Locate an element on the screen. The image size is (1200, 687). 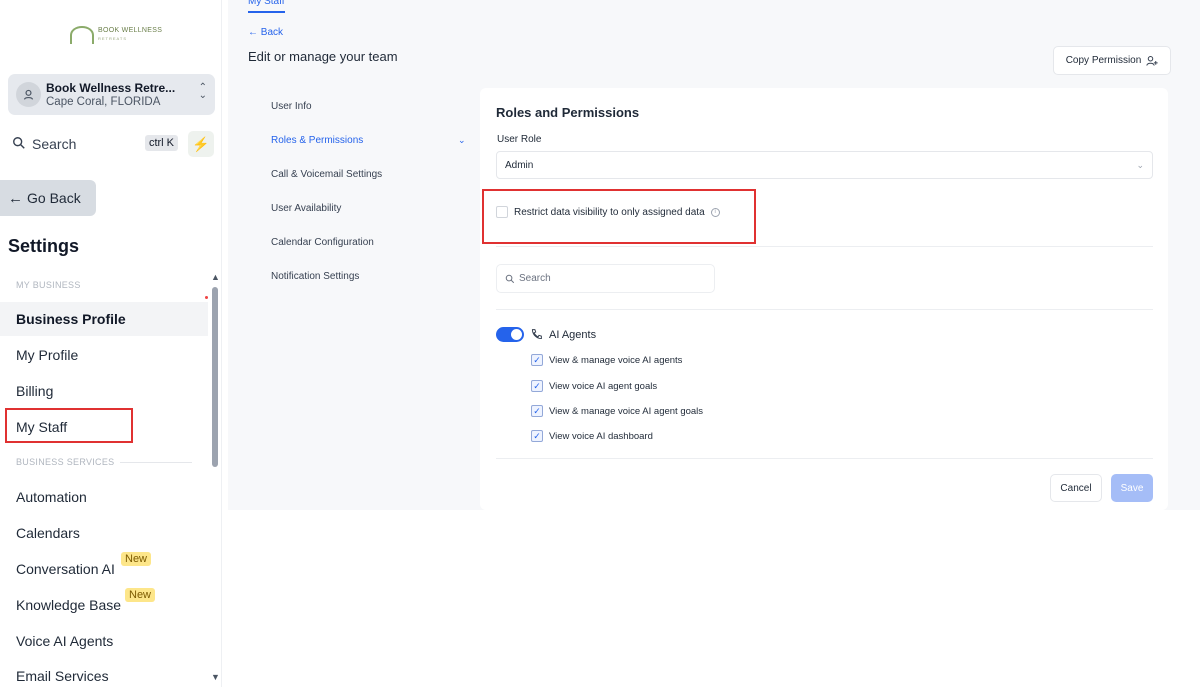
logo-text: BOOK WELLNESS is located at coordinates (130, 30).